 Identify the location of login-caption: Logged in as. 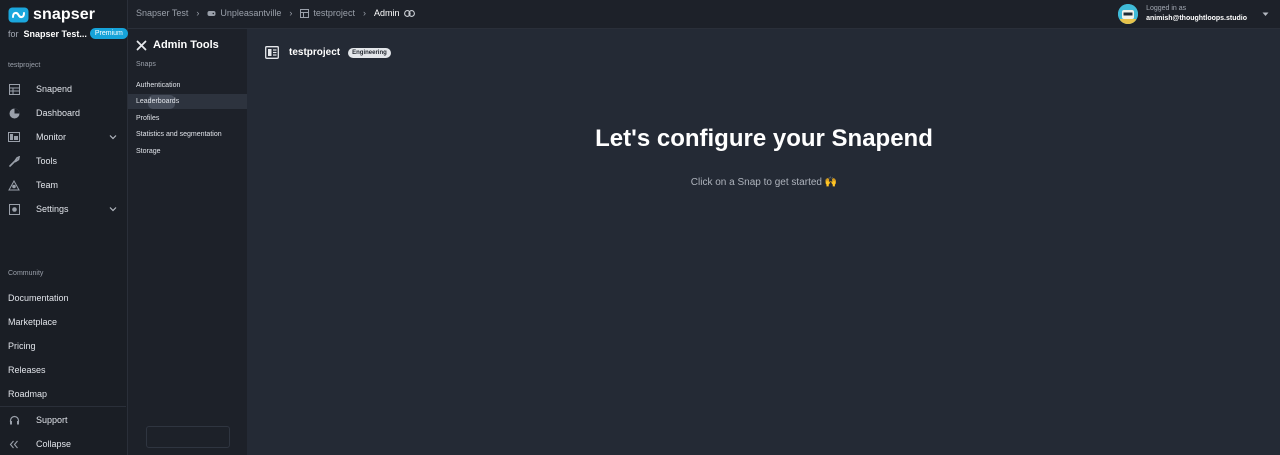
(1166, 8).